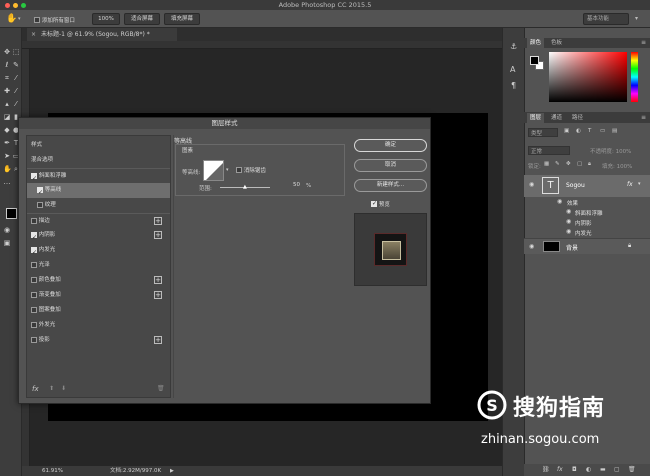 The image size is (650, 476). Describe the element at coordinates (98, 177) in the screenshot. I see `style-item: 斜面和浮雕` at that location.